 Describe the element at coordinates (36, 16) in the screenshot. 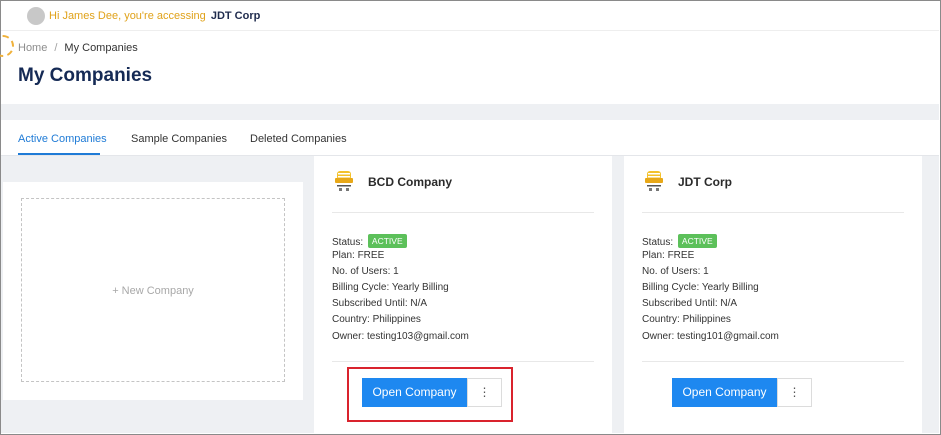

I see `avatar` at that location.